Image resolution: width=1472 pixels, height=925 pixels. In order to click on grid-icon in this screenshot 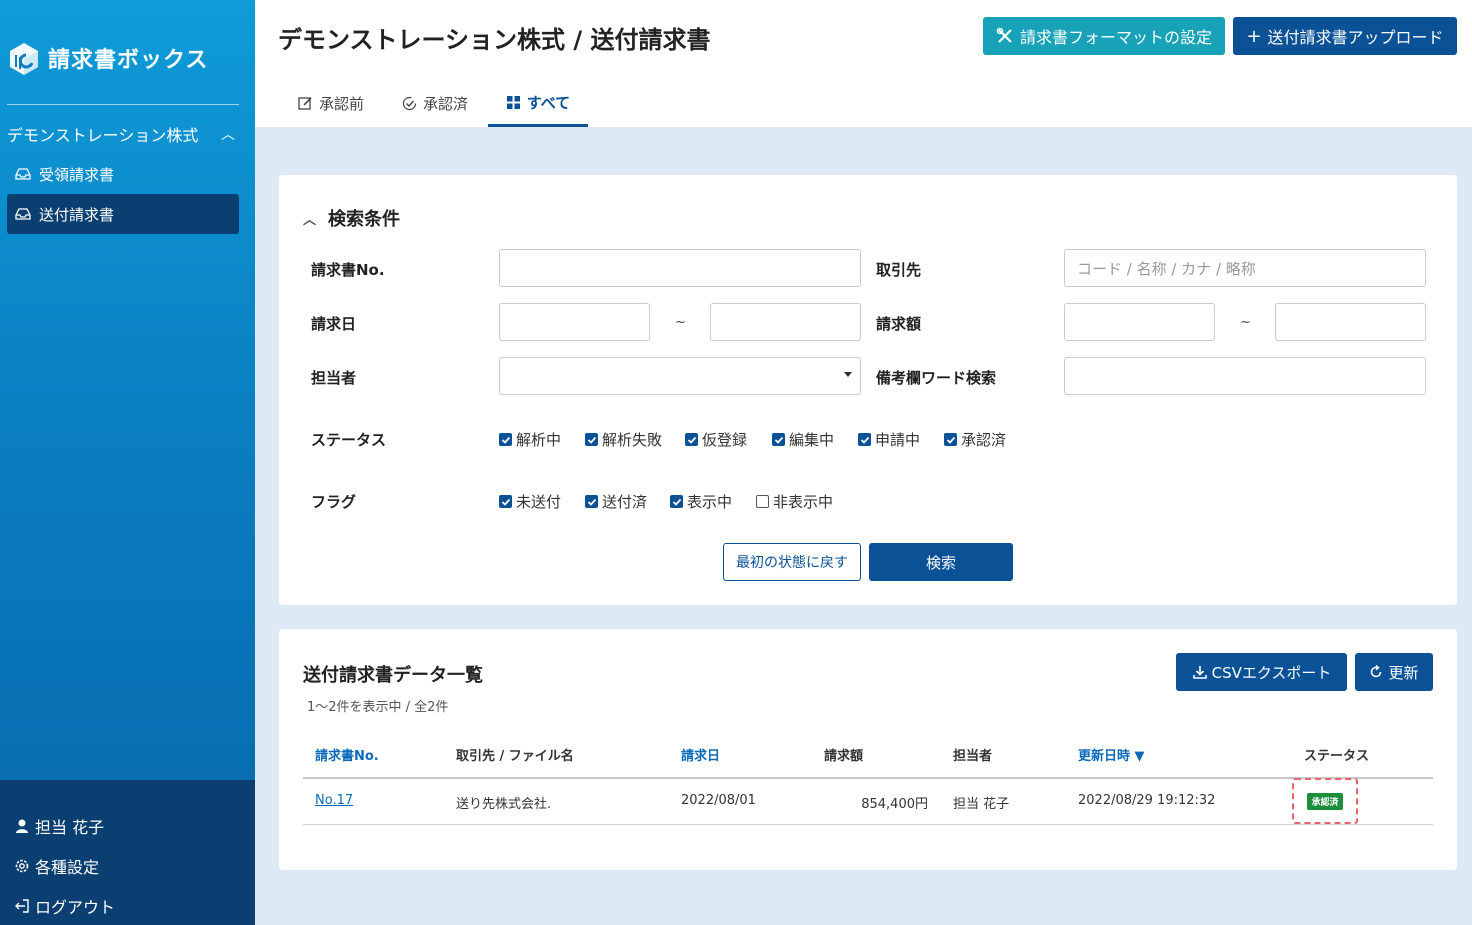, I will do `click(513, 102)`.